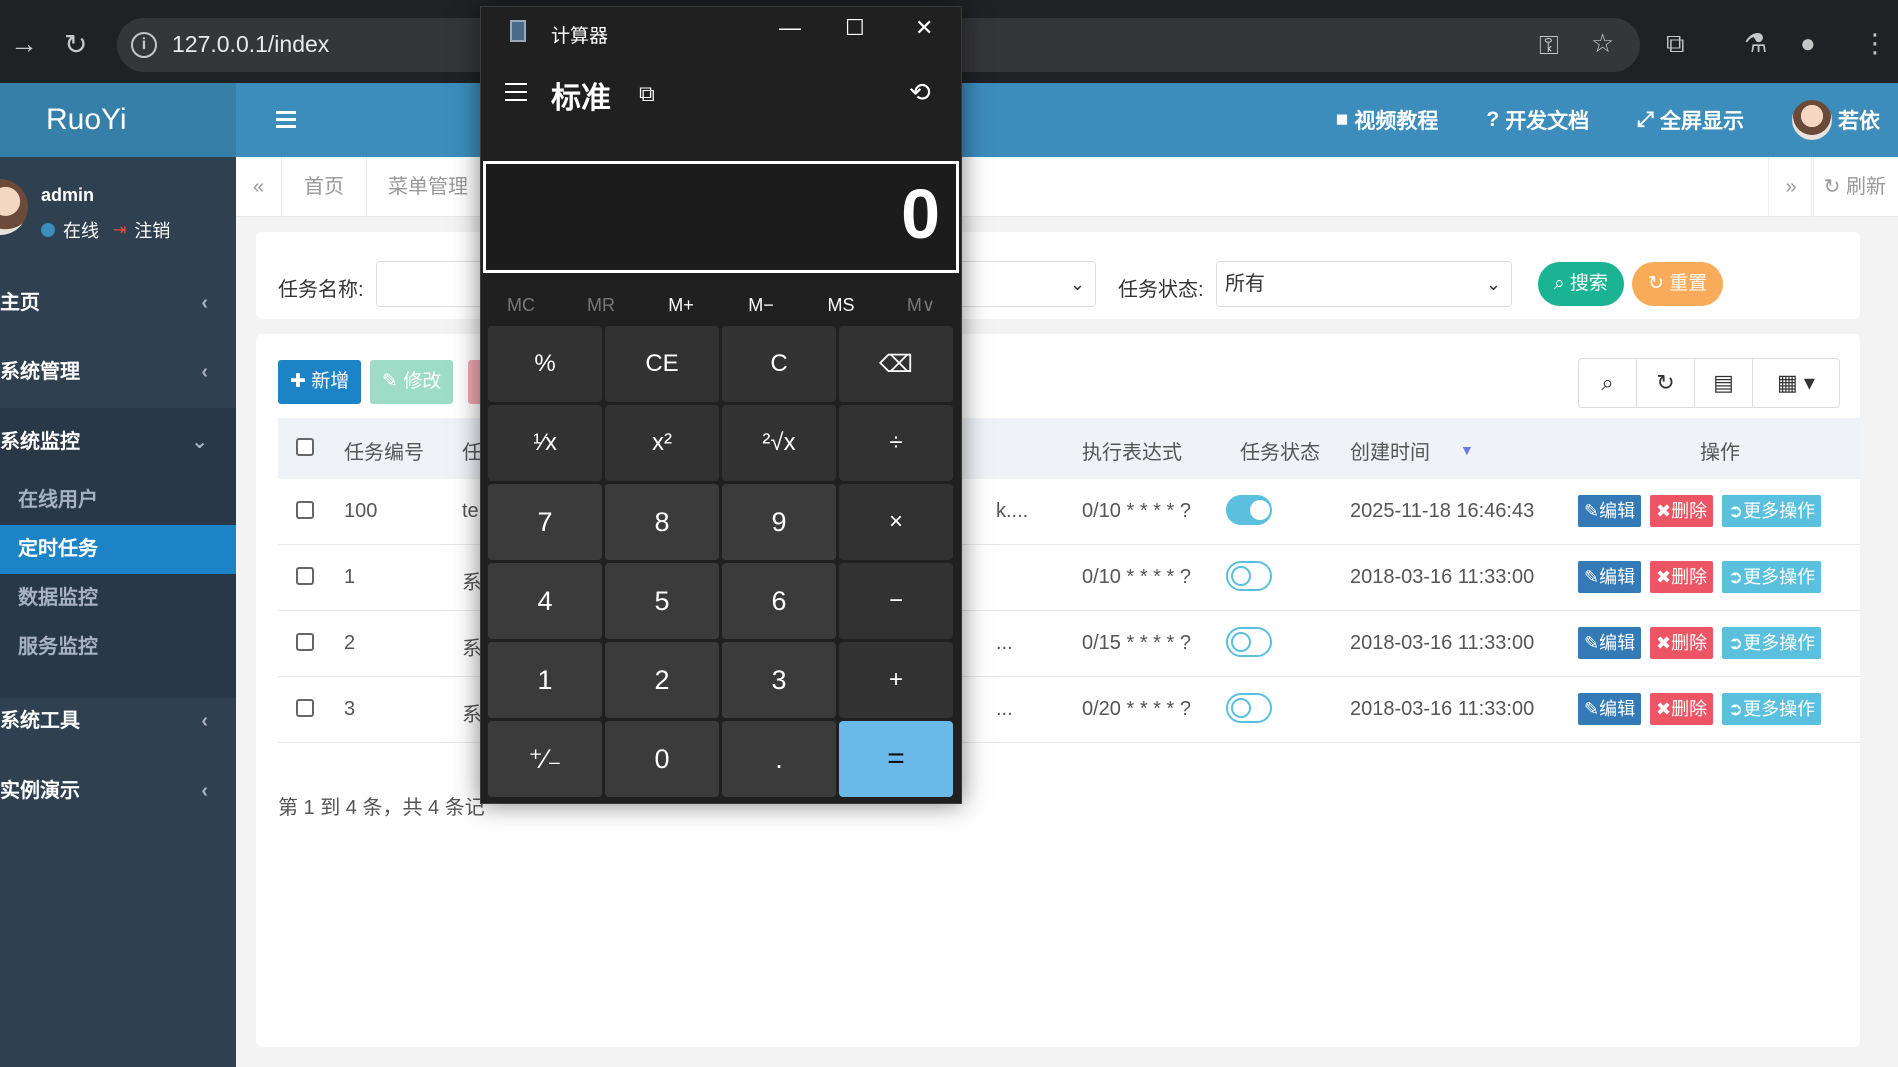 The height and width of the screenshot is (1067, 1898). Describe the element at coordinates (1537, 120) in the screenshot. I see `docs-link: ? 开发文档` at that location.